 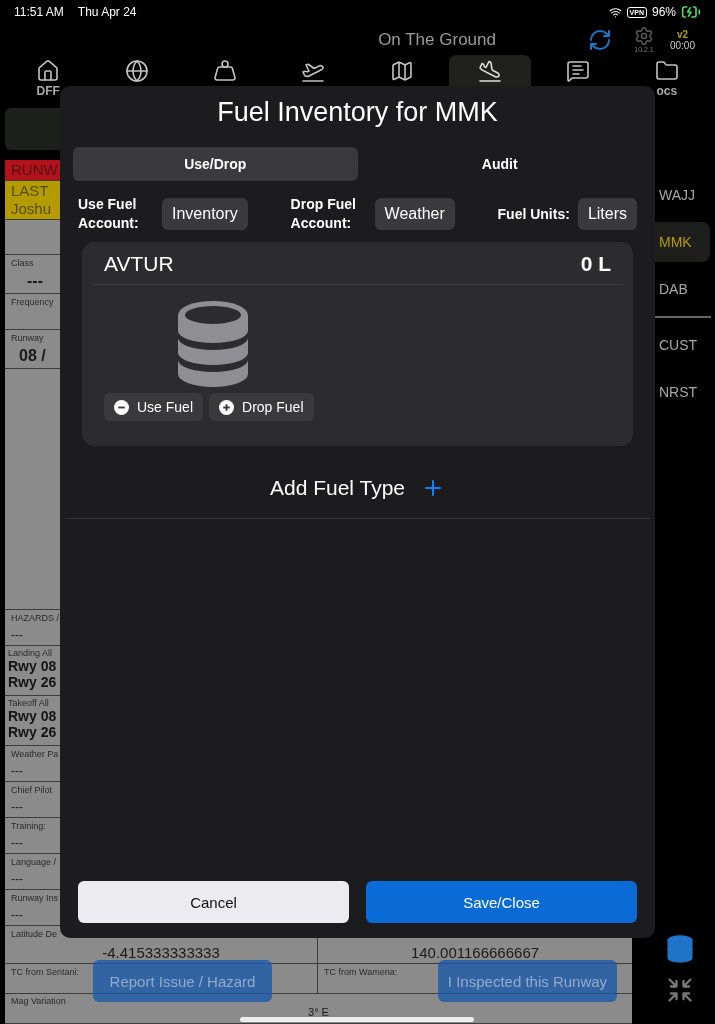 I want to click on resize-icon, so click(x=679, y=990).